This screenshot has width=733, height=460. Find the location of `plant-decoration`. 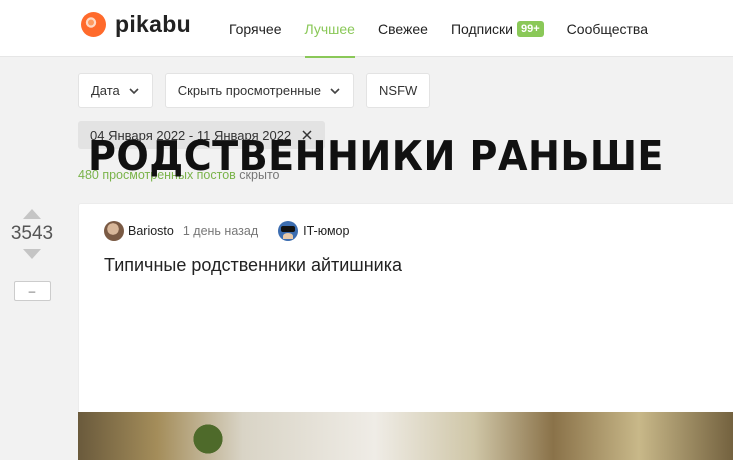

plant-decoration is located at coordinates (208, 437).